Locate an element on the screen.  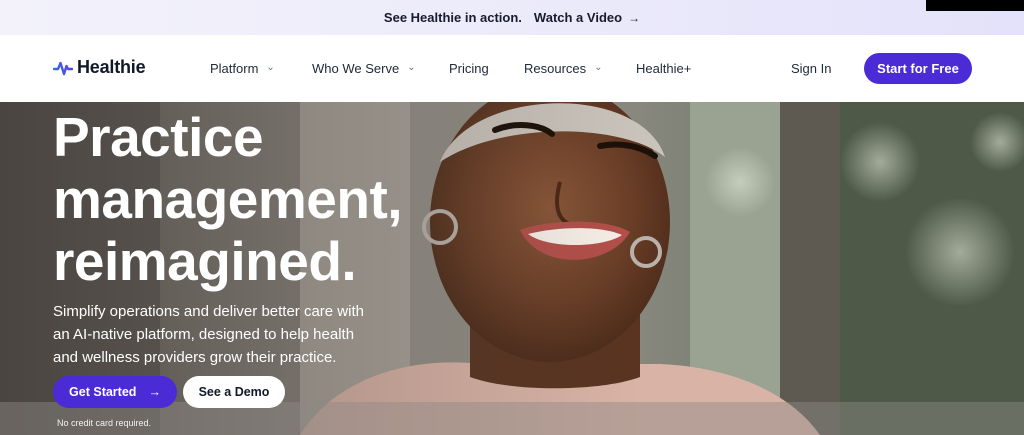
announcement-bar: See Healthie in action. Watch a Video → is located at coordinates (512, 17).